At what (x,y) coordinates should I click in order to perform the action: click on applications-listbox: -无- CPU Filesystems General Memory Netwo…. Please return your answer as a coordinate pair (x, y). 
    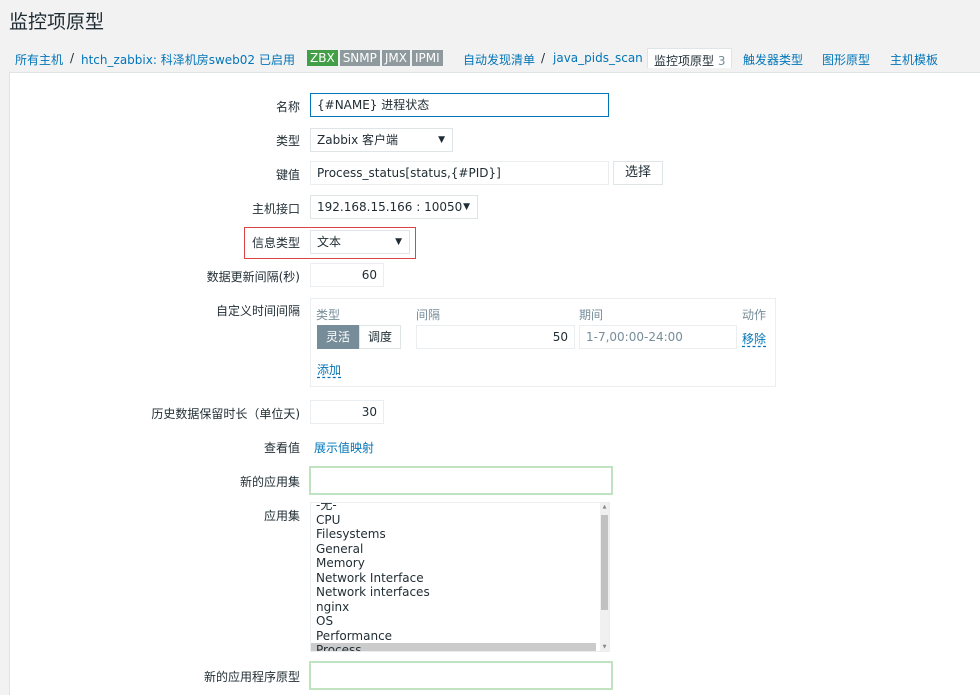
    Looking at the image, I should click on (460, 577).